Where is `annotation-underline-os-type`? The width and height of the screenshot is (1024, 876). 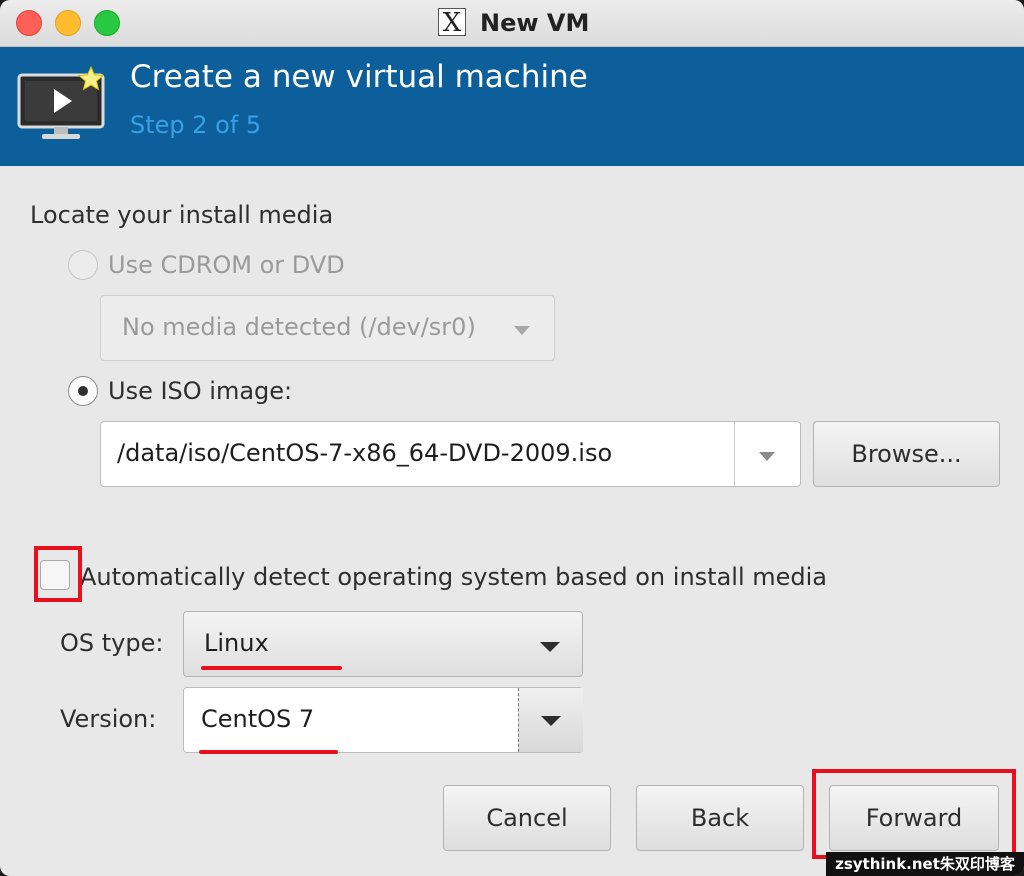 annotation-underline-os-type is located at coordinates (271, 668).